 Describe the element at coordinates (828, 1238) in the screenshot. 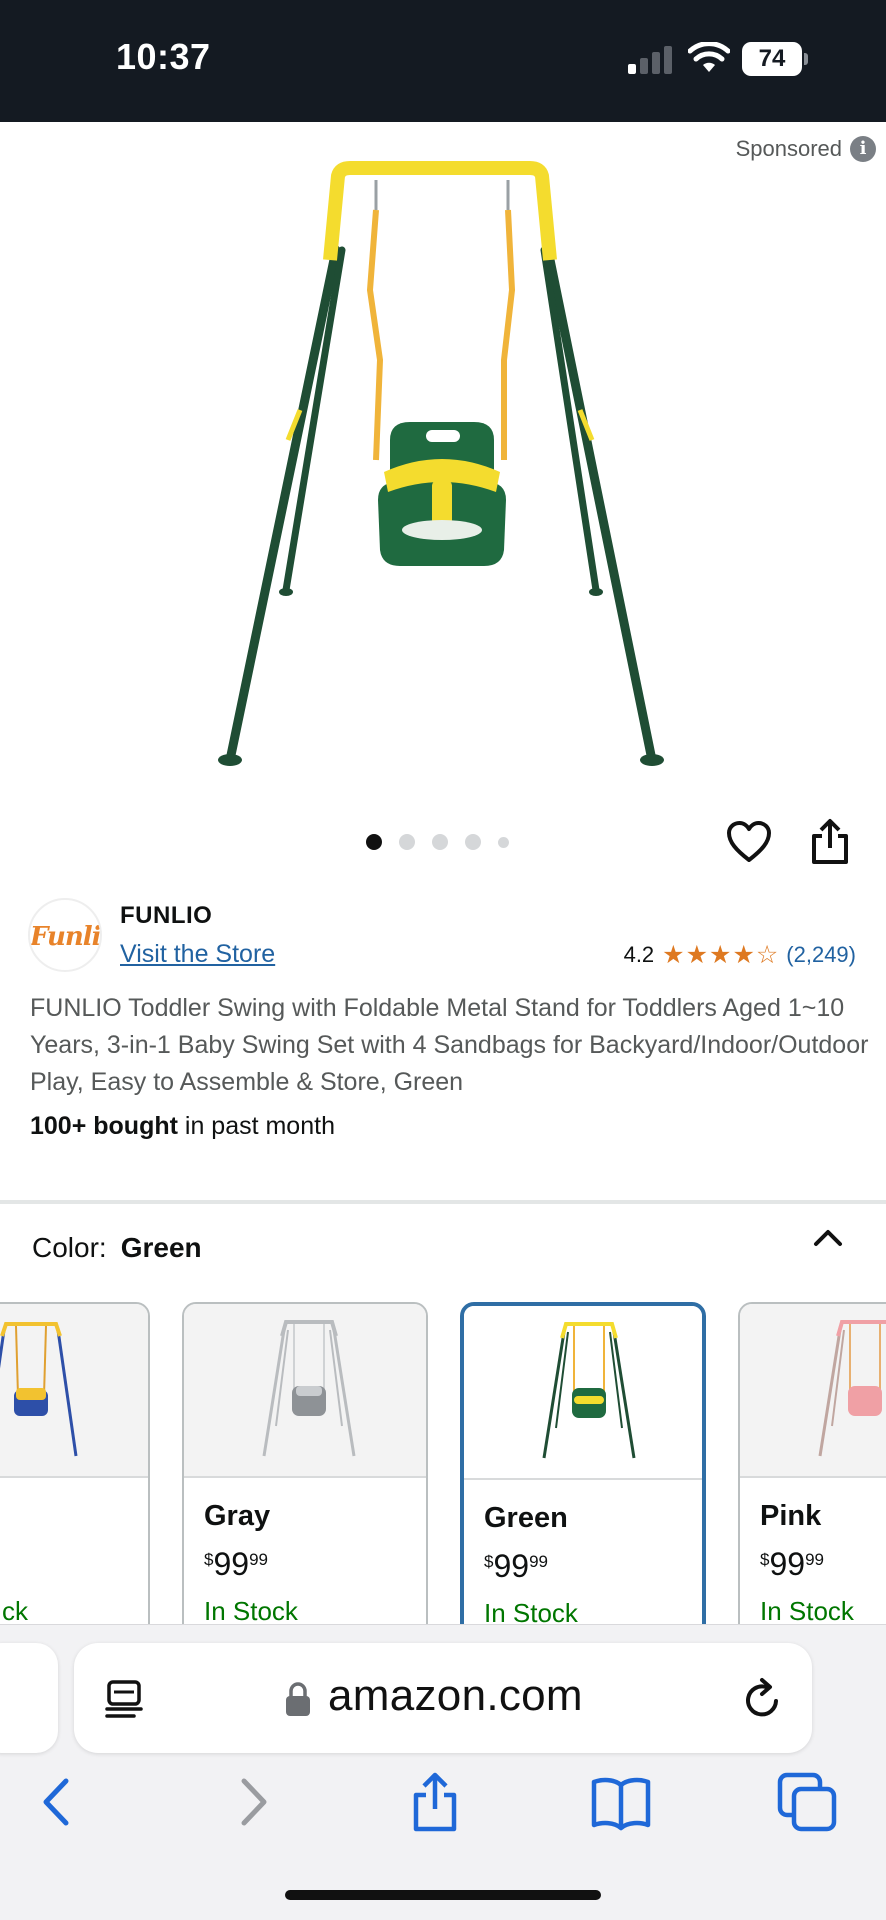

I see `chevron-up-icon` at that location.